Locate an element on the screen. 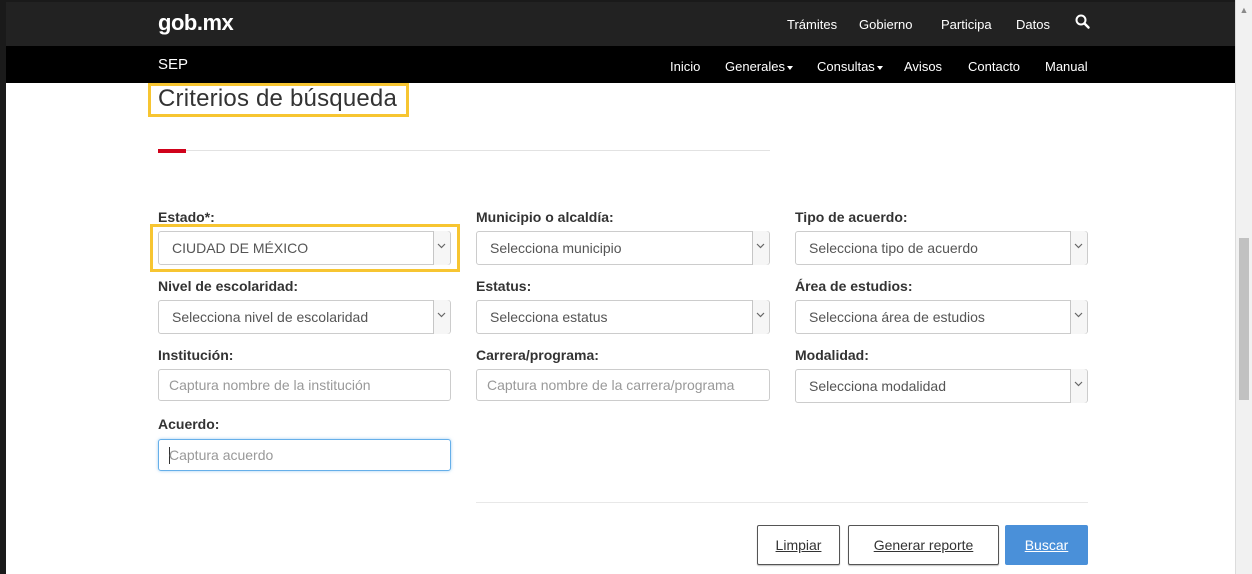  tipo-acuerdo-select: Selecciona tipo de acuerdo is located at coordinates (941, 248).